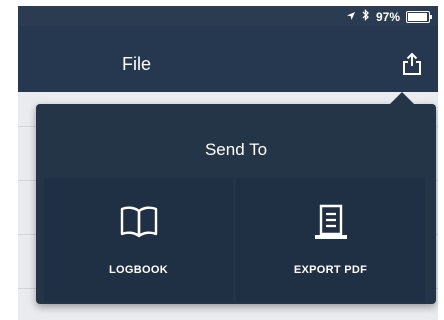  I want to click on export-pdf-label: EXPORT PDF, so click(330, 270).